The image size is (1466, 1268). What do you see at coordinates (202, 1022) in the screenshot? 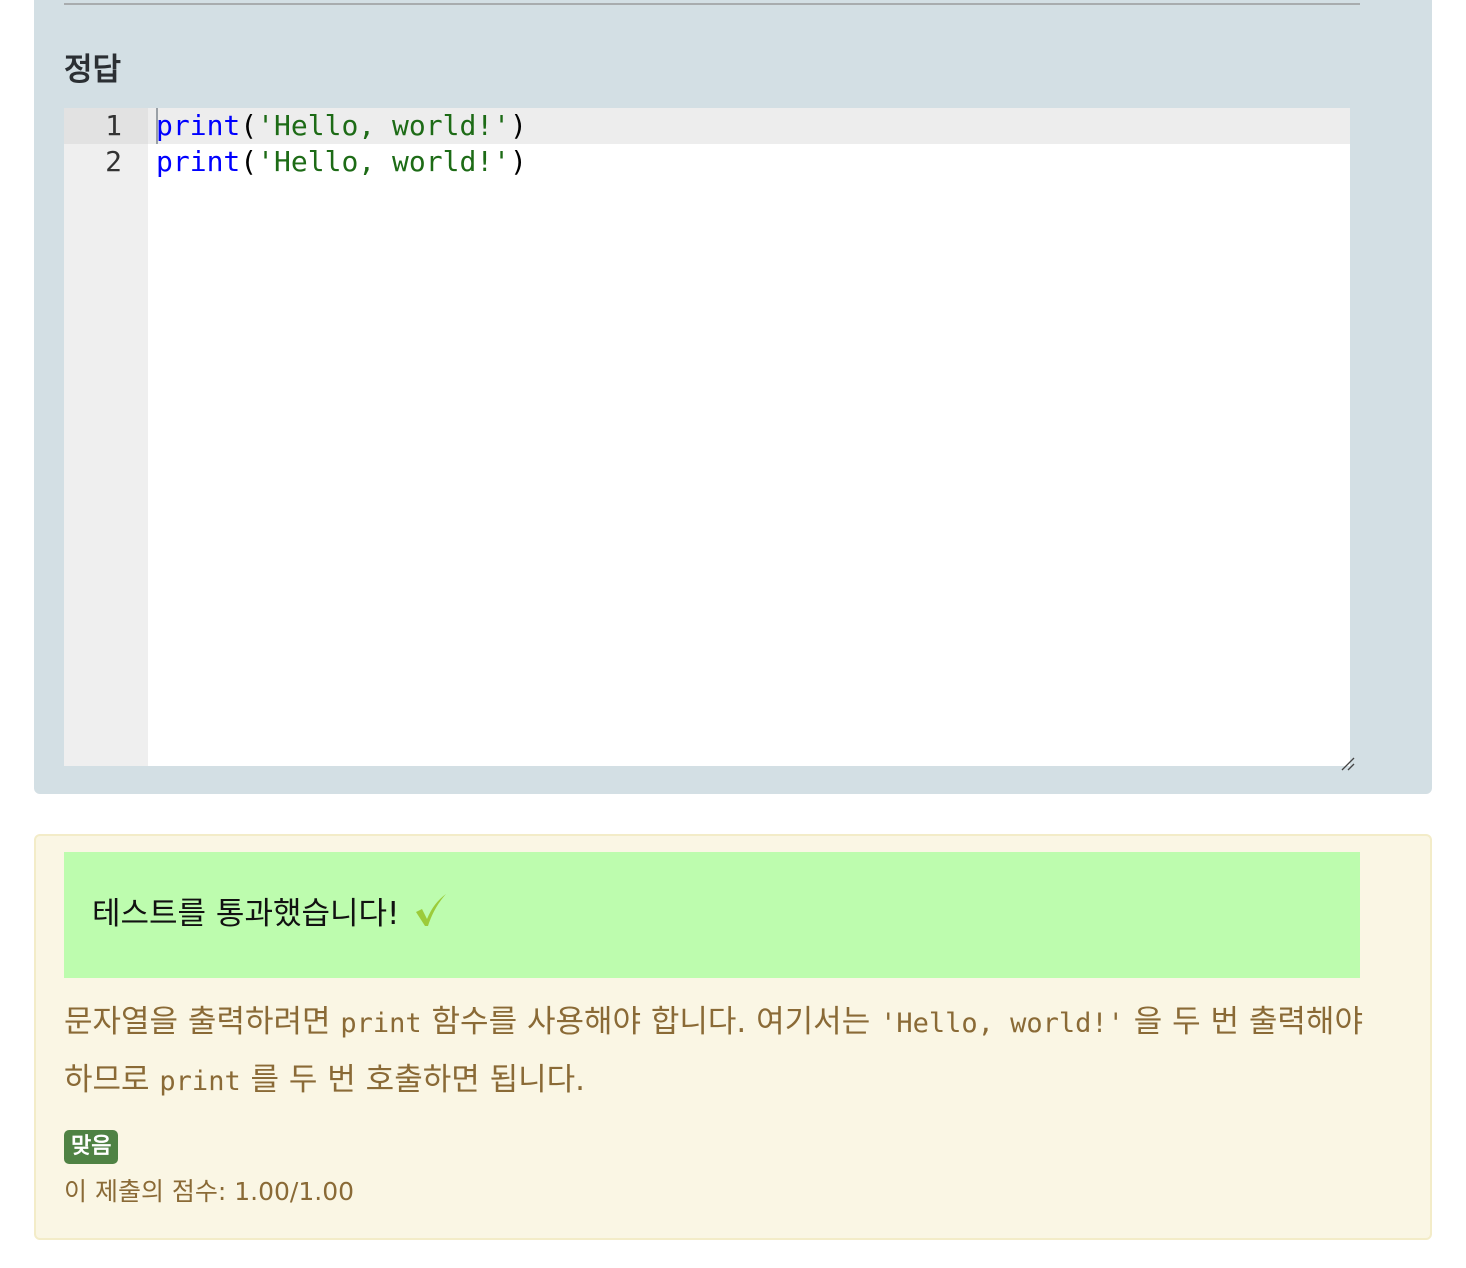
I see `explanation-segment: 문자열을 출력하려면` at bounding box center [202, 1022].